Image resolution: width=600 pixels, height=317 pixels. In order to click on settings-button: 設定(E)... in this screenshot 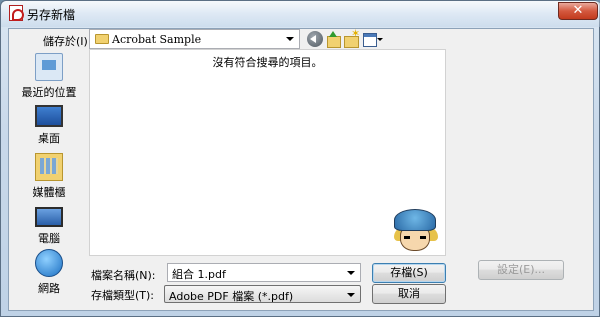, I will do `click(521, 270)`.